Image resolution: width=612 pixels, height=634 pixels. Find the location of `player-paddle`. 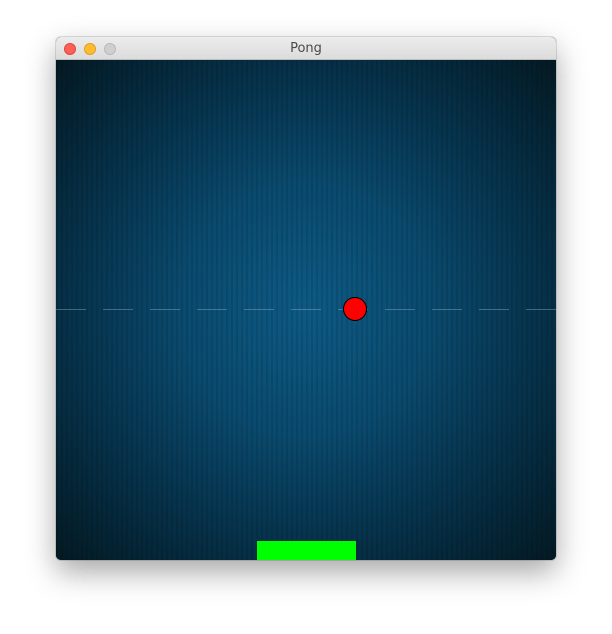

player-paddle is located at coordinates (306, 550).